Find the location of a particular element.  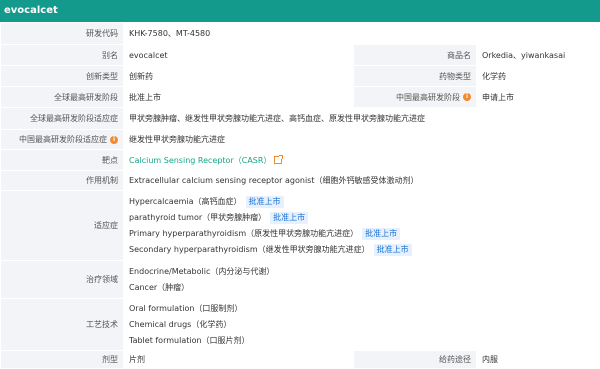

indication-text: Hypercalcaemia（高钙血症） is located at coordinates (185, 201).